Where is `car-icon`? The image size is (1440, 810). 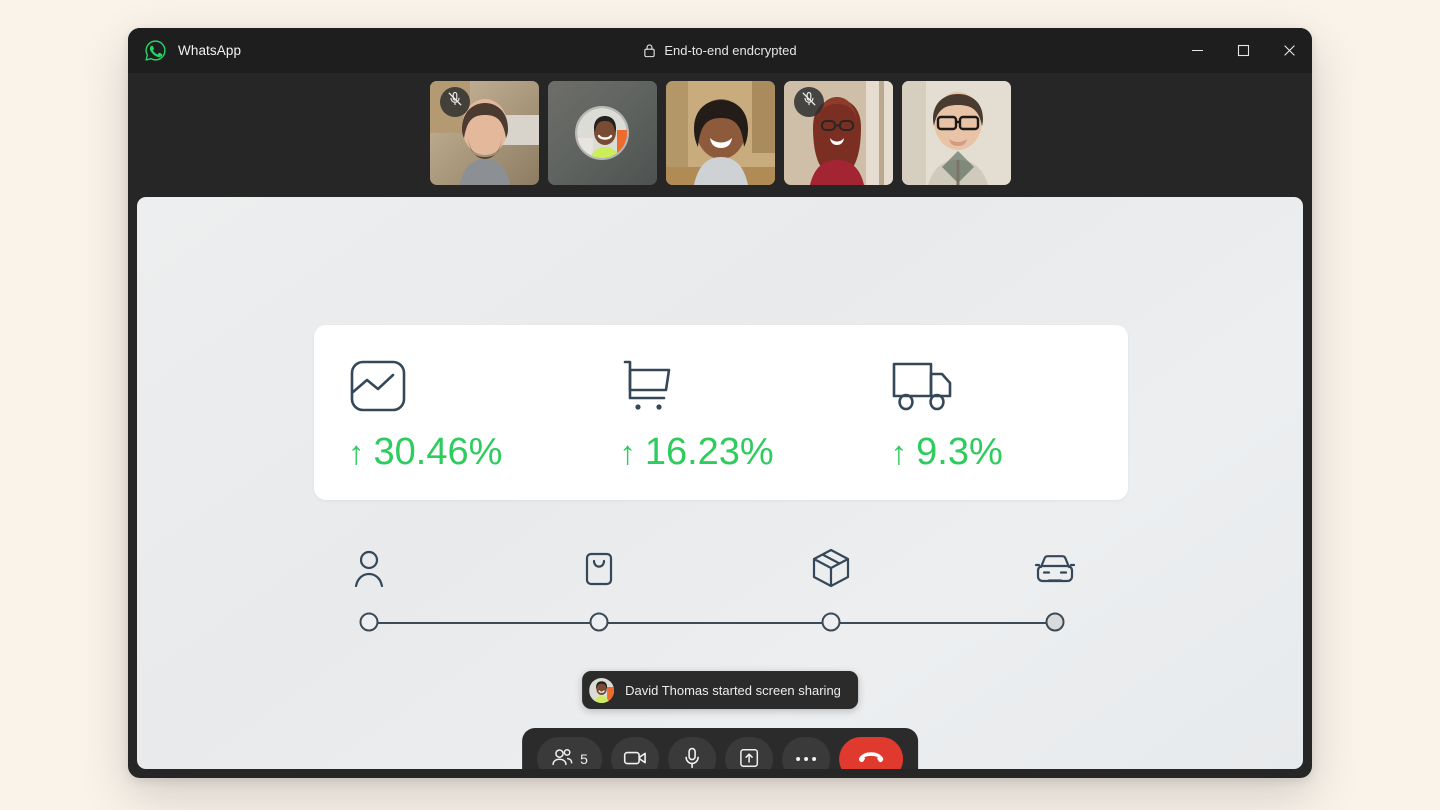
car-icon is located at coordinates (1055, 569).